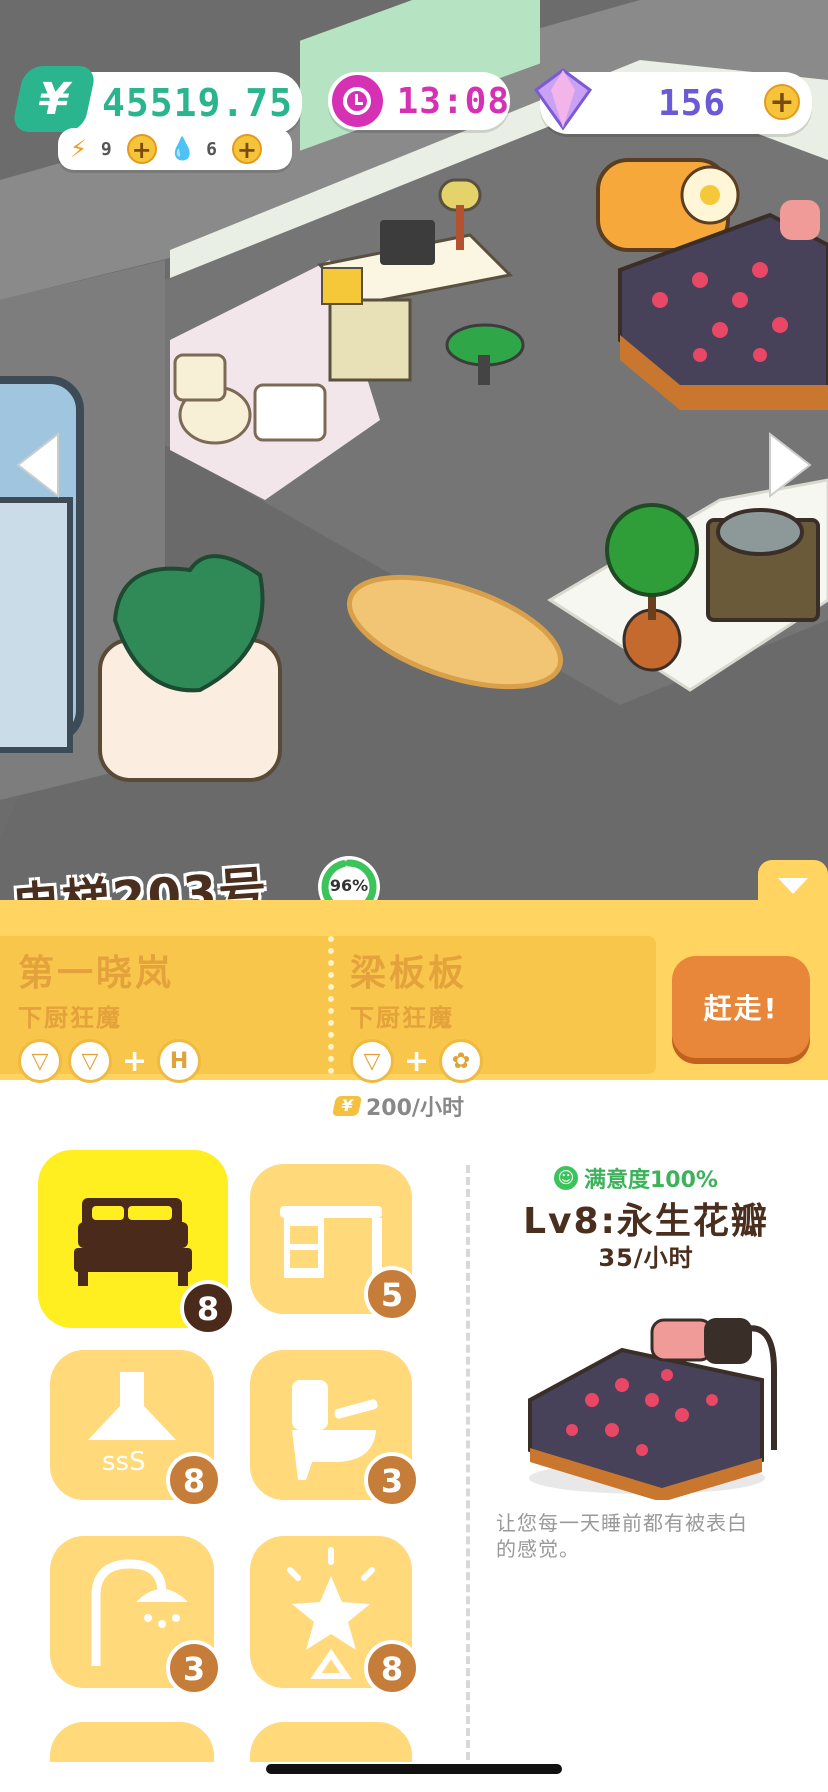  I want to click on water-value: 6, so click(212, 149).